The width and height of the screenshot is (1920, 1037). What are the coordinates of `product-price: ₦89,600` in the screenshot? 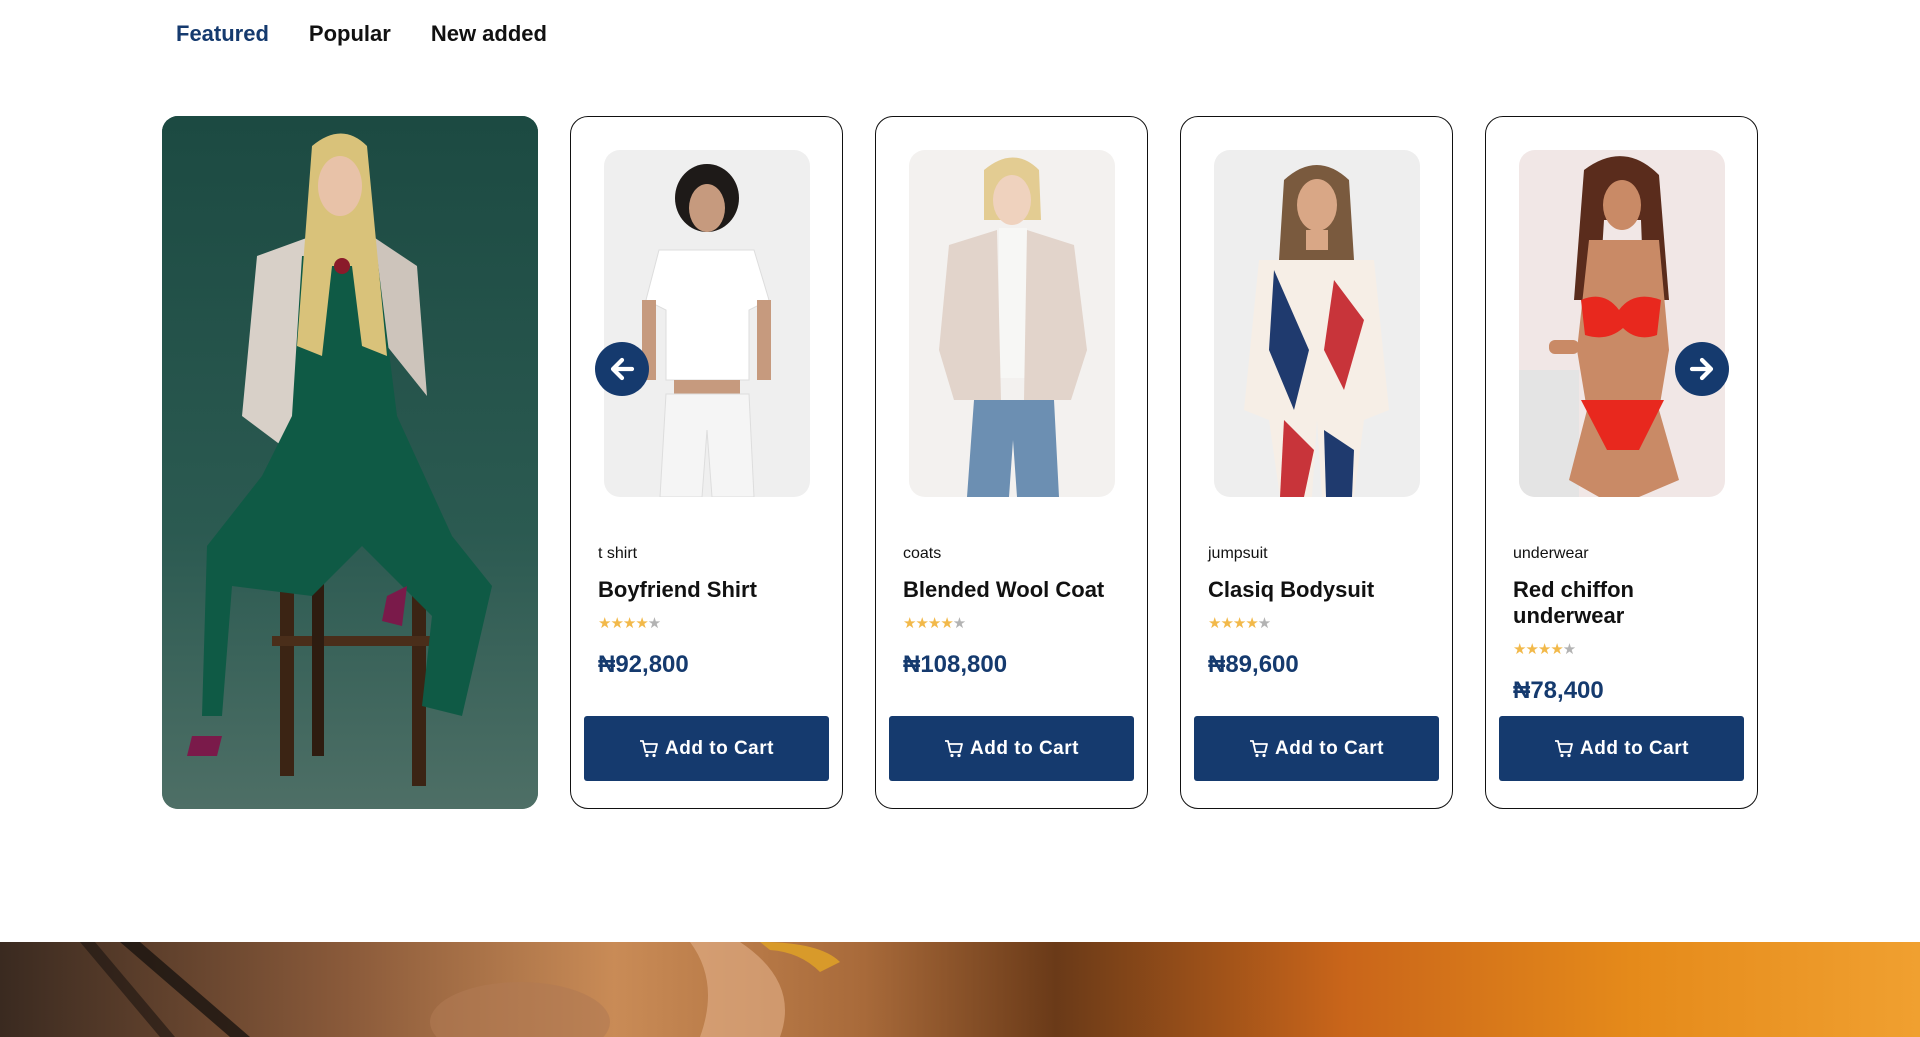 It's located at (1253, 664).